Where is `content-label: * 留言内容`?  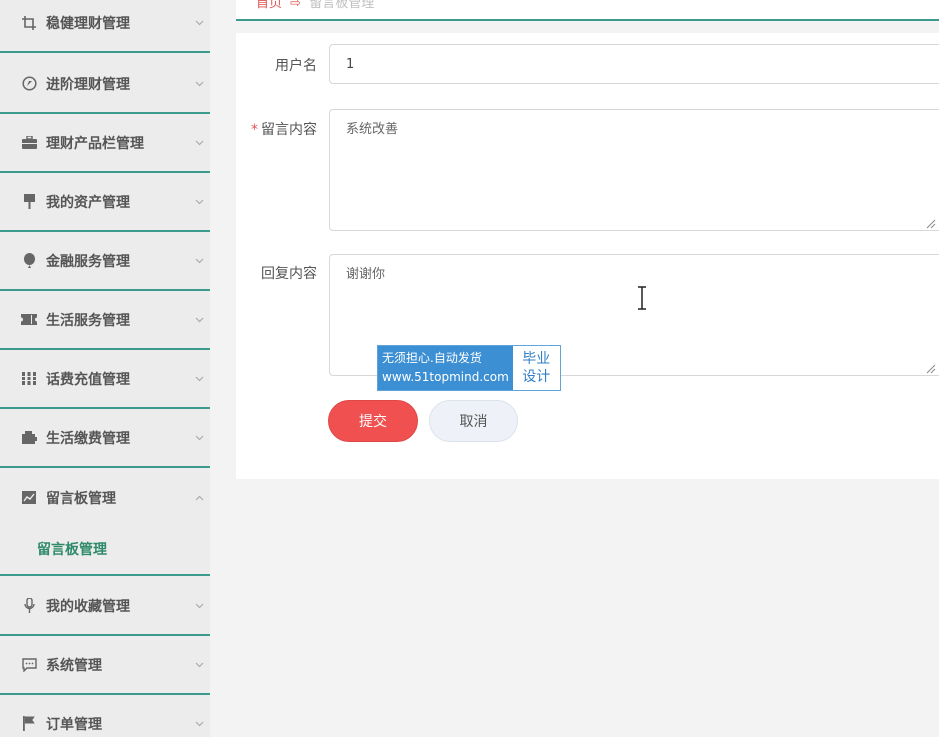 content-label: * 留言内容 is located at coordinates (272, 129).